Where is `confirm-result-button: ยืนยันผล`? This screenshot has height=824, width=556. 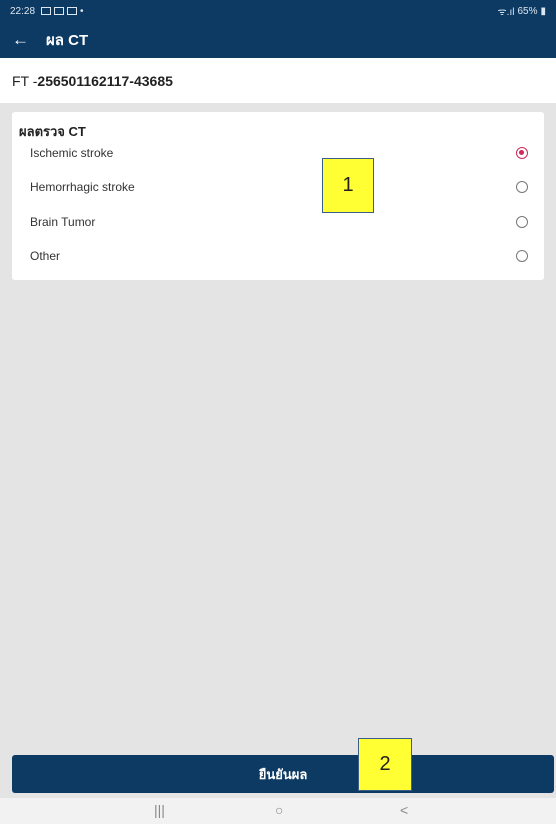
confirm-result-button: ยืนยันผล is located at coordinates (283, 774).